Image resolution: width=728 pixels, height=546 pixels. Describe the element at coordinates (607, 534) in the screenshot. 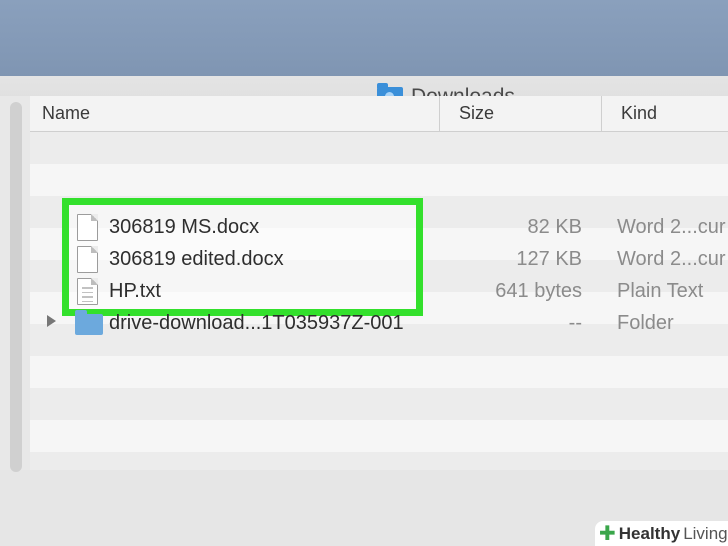

I see `healthy-living-logo-icon: ✚` at that location.